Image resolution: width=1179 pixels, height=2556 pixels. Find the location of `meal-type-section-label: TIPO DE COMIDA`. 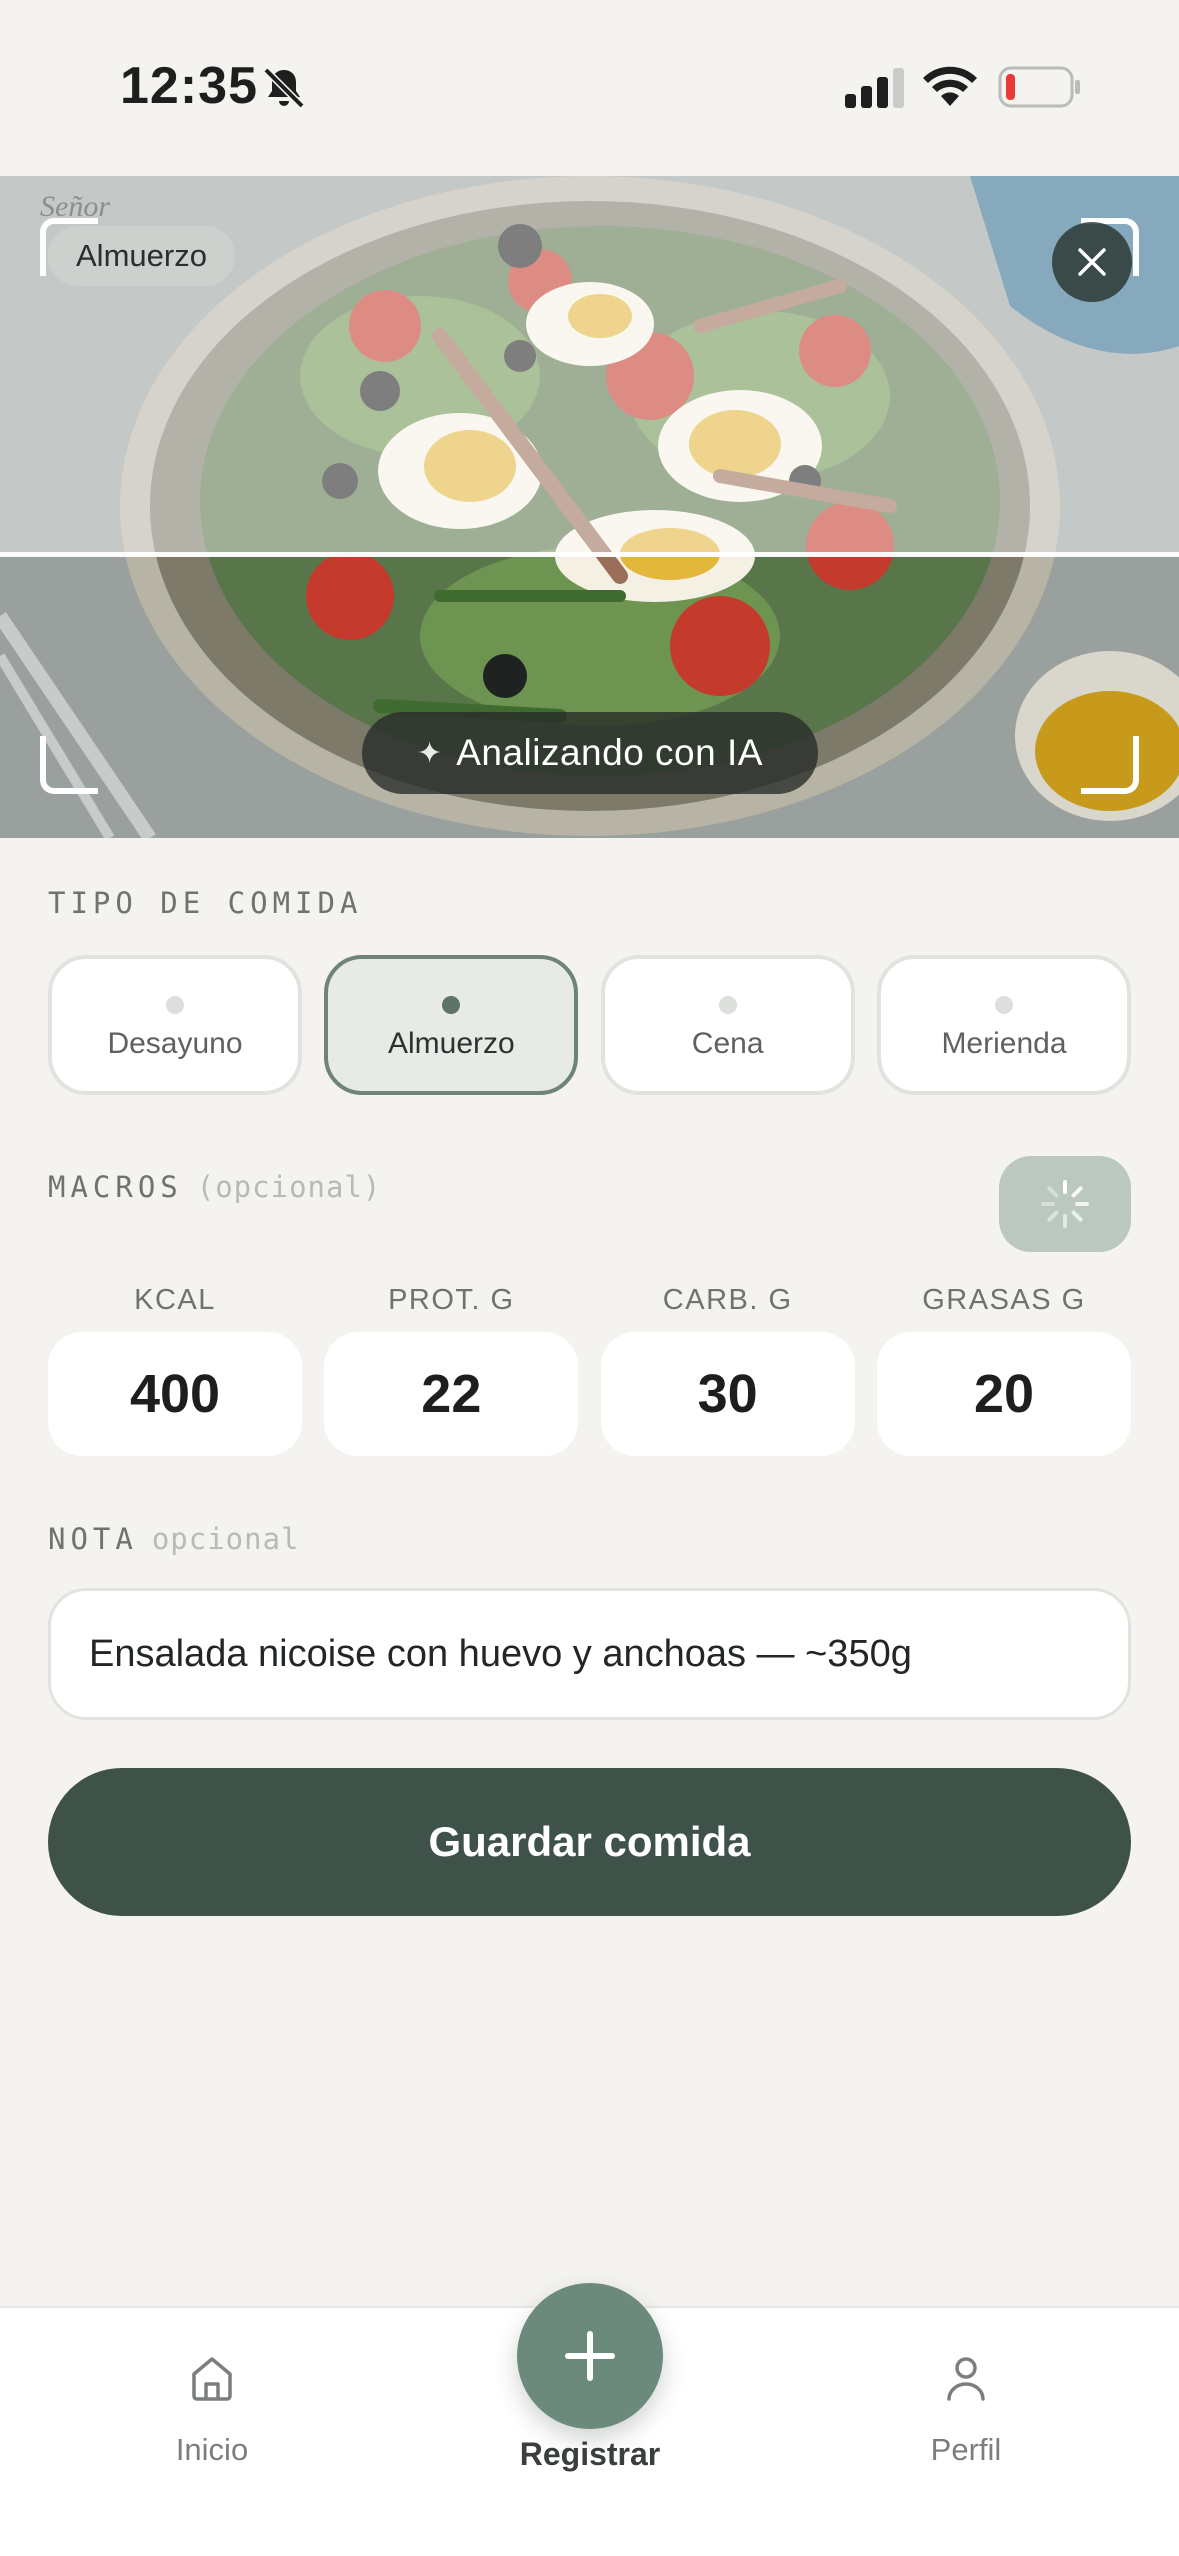

meal-type-section-label: TIPO DE COMIDA is located at coordinates (205, 903).